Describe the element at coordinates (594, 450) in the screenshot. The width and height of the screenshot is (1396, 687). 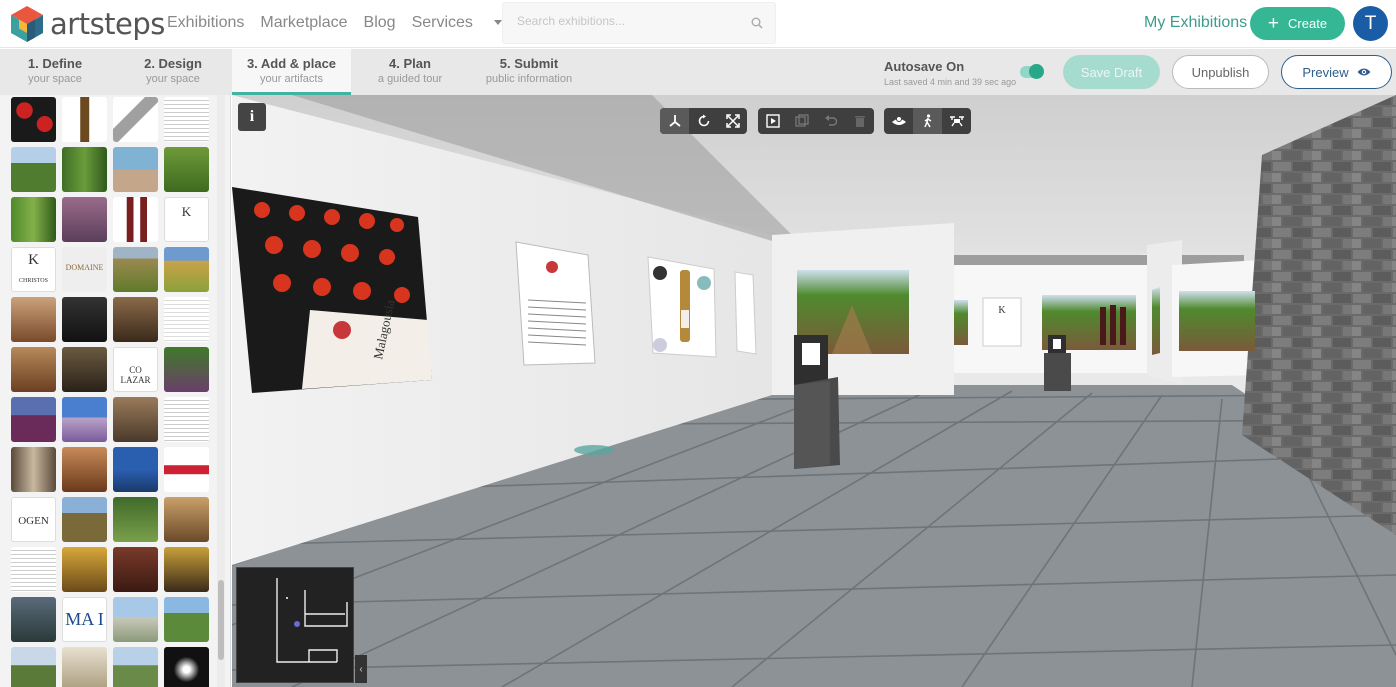
I see `floor-marker` at that location.